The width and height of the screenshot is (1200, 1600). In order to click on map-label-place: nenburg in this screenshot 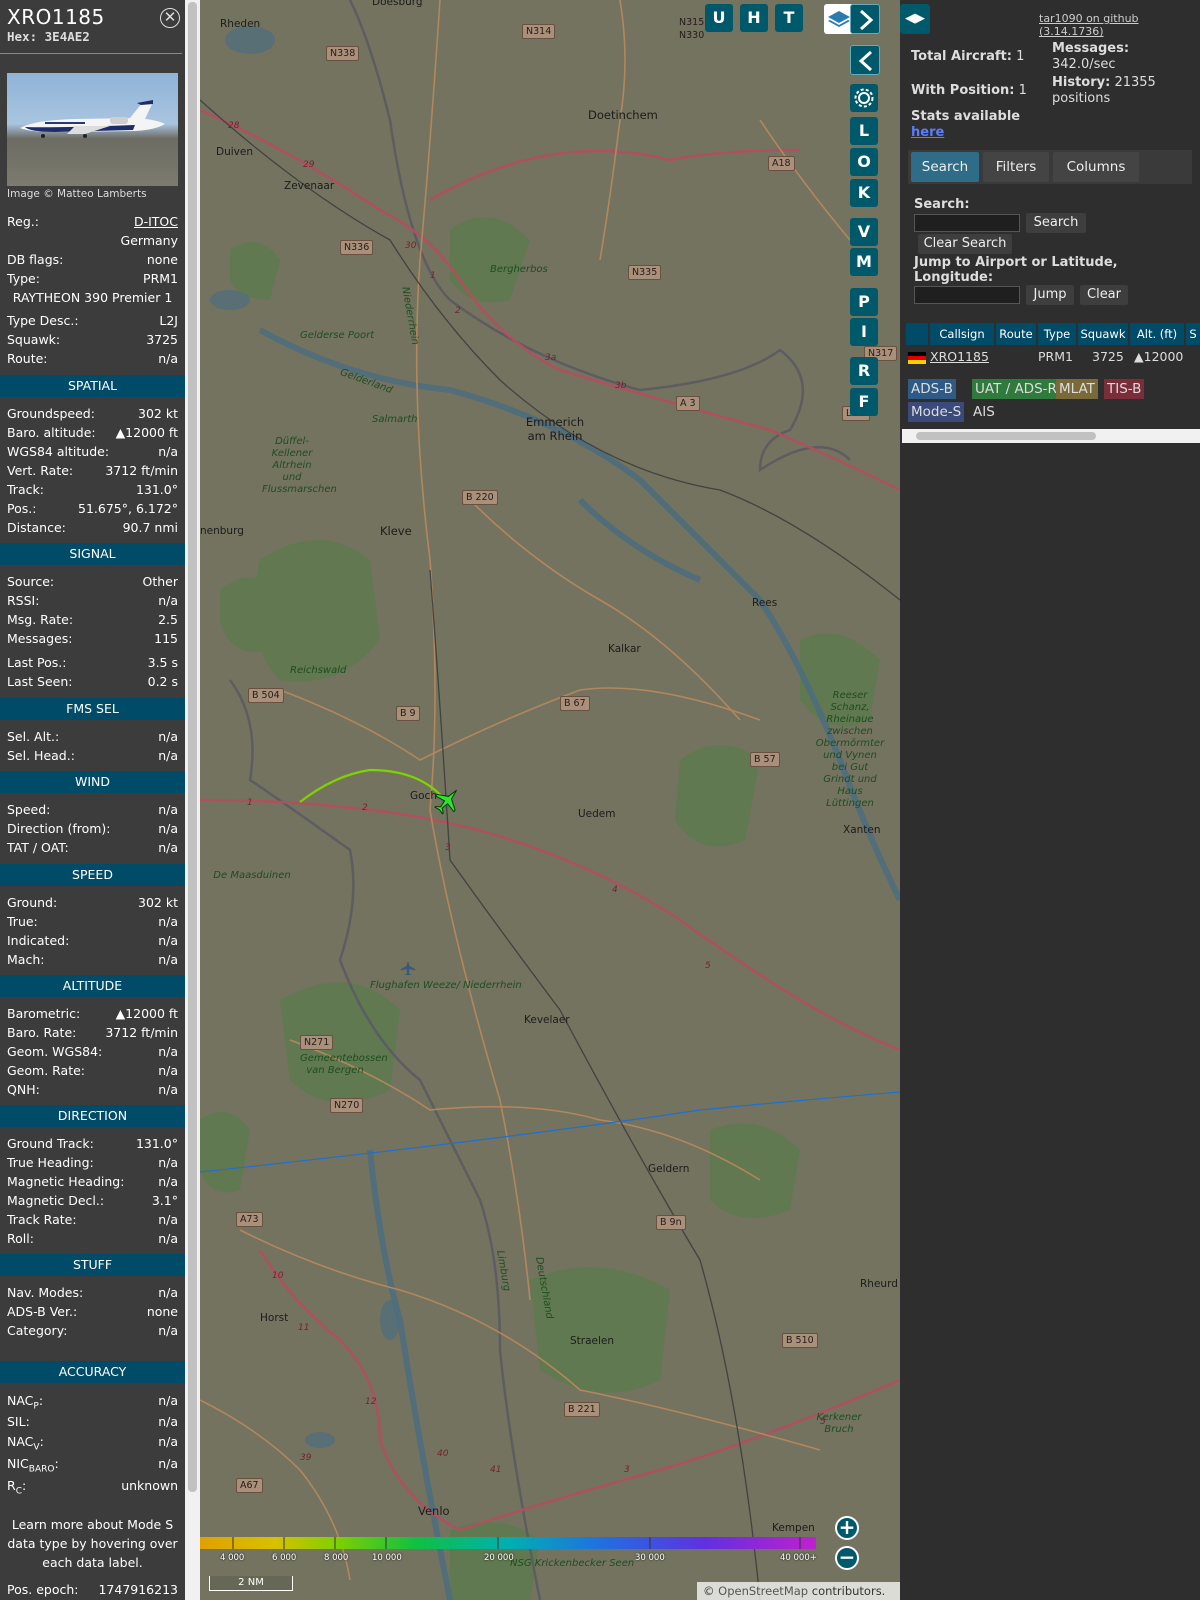, I will do `click(222, 531)`.